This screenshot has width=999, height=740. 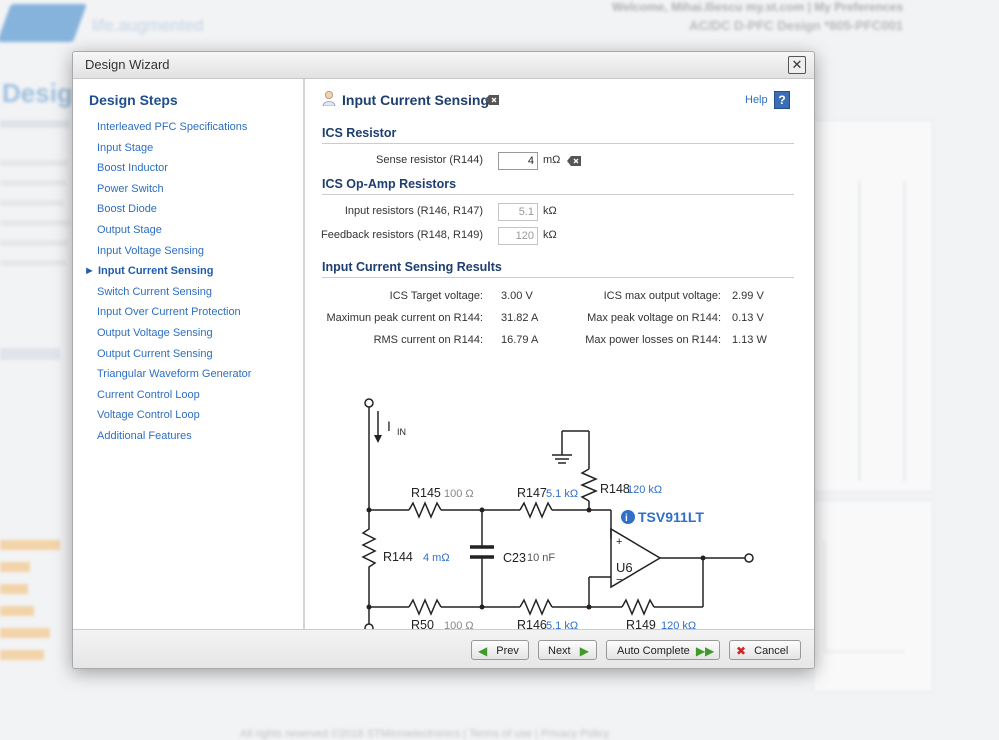 What do you see at coordinates (412, 267) in the screenshot?
I see `results-heading: Input Current Sensing Results` at bounding box center [412, 267].